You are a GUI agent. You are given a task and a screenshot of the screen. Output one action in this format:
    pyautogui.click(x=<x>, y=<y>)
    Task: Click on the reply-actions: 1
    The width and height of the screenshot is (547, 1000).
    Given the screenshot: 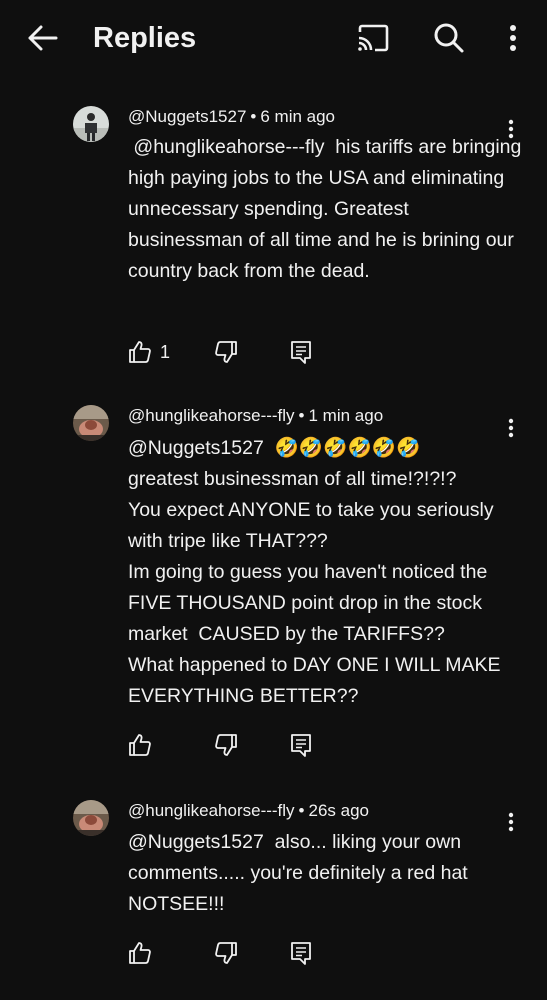 What is the action you would take?
    pyautogui.click(x=278, y=352)
    